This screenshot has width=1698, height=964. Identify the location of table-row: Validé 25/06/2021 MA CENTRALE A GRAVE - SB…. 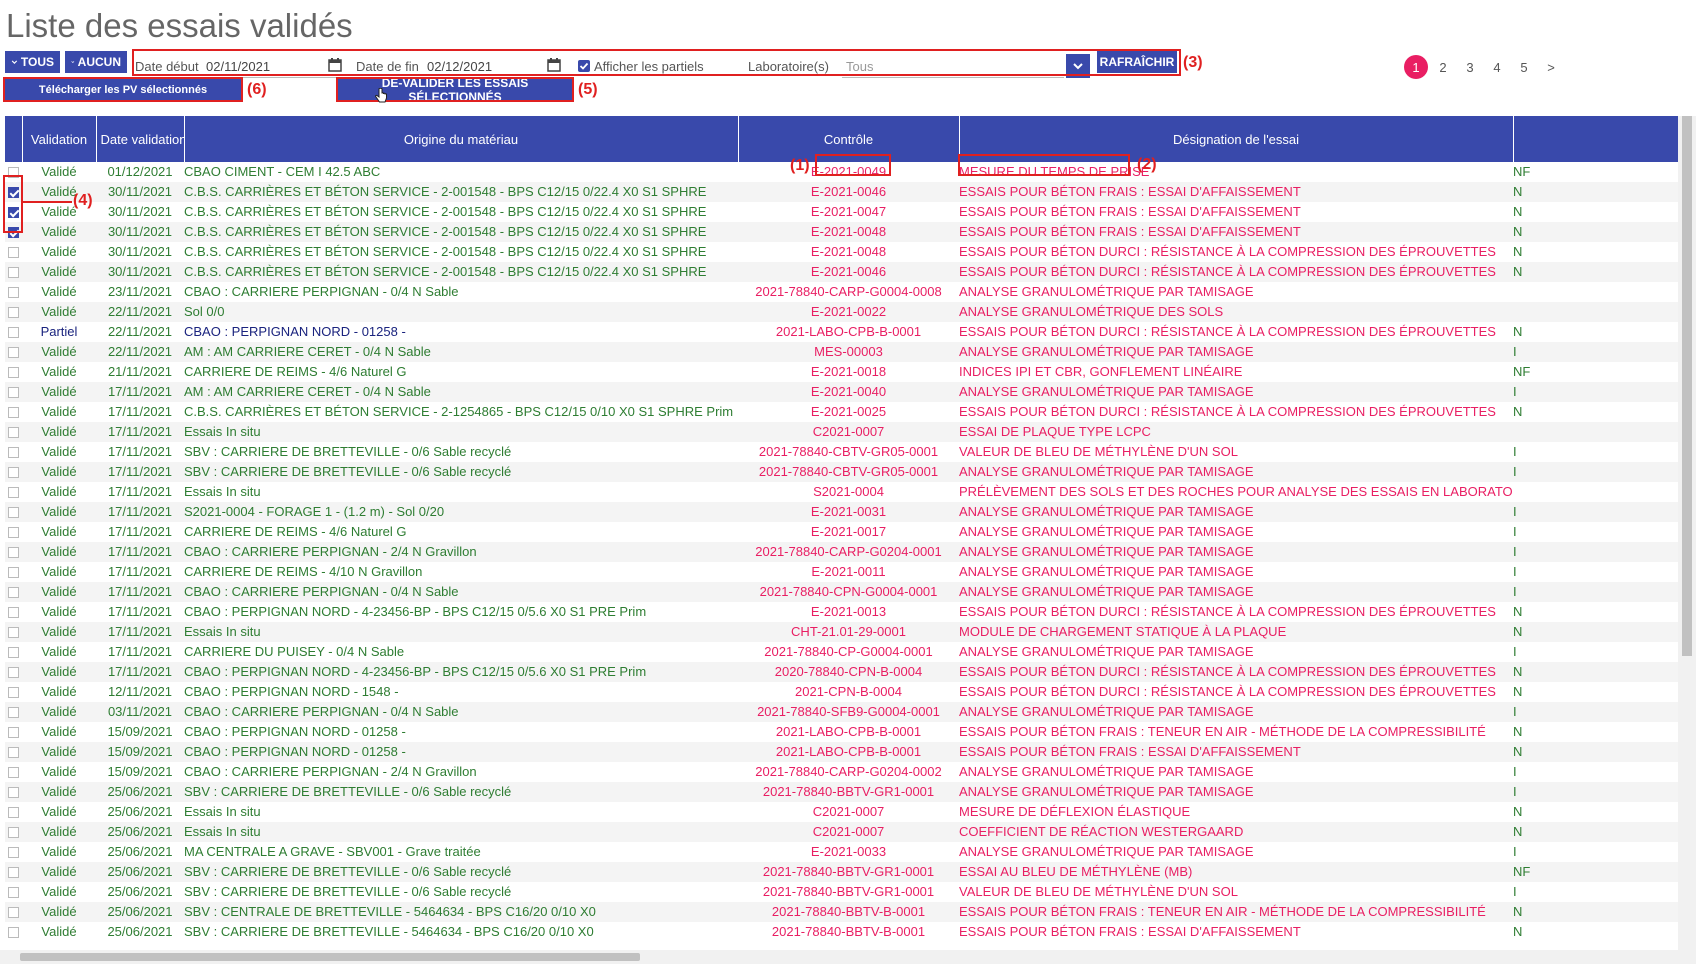
(842, 852).